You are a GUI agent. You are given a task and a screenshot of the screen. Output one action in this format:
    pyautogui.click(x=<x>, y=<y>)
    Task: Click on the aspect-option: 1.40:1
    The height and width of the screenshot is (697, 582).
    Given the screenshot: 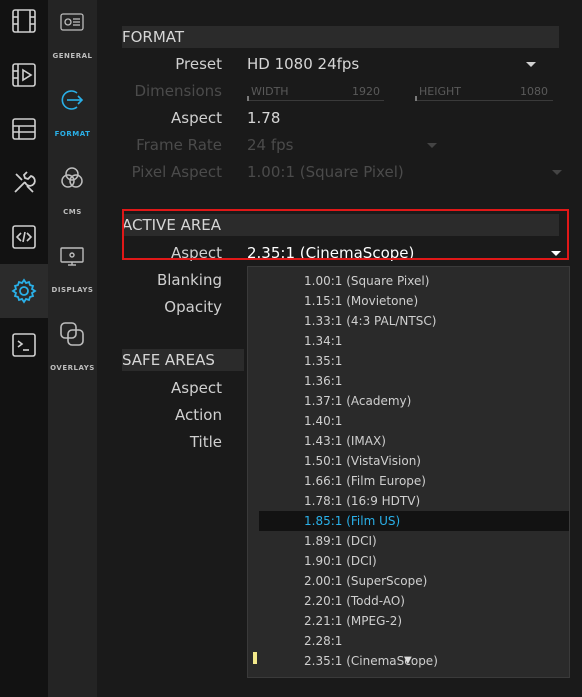 What is the action you would take?
    pyautogui.click(x=408, y=421)
    